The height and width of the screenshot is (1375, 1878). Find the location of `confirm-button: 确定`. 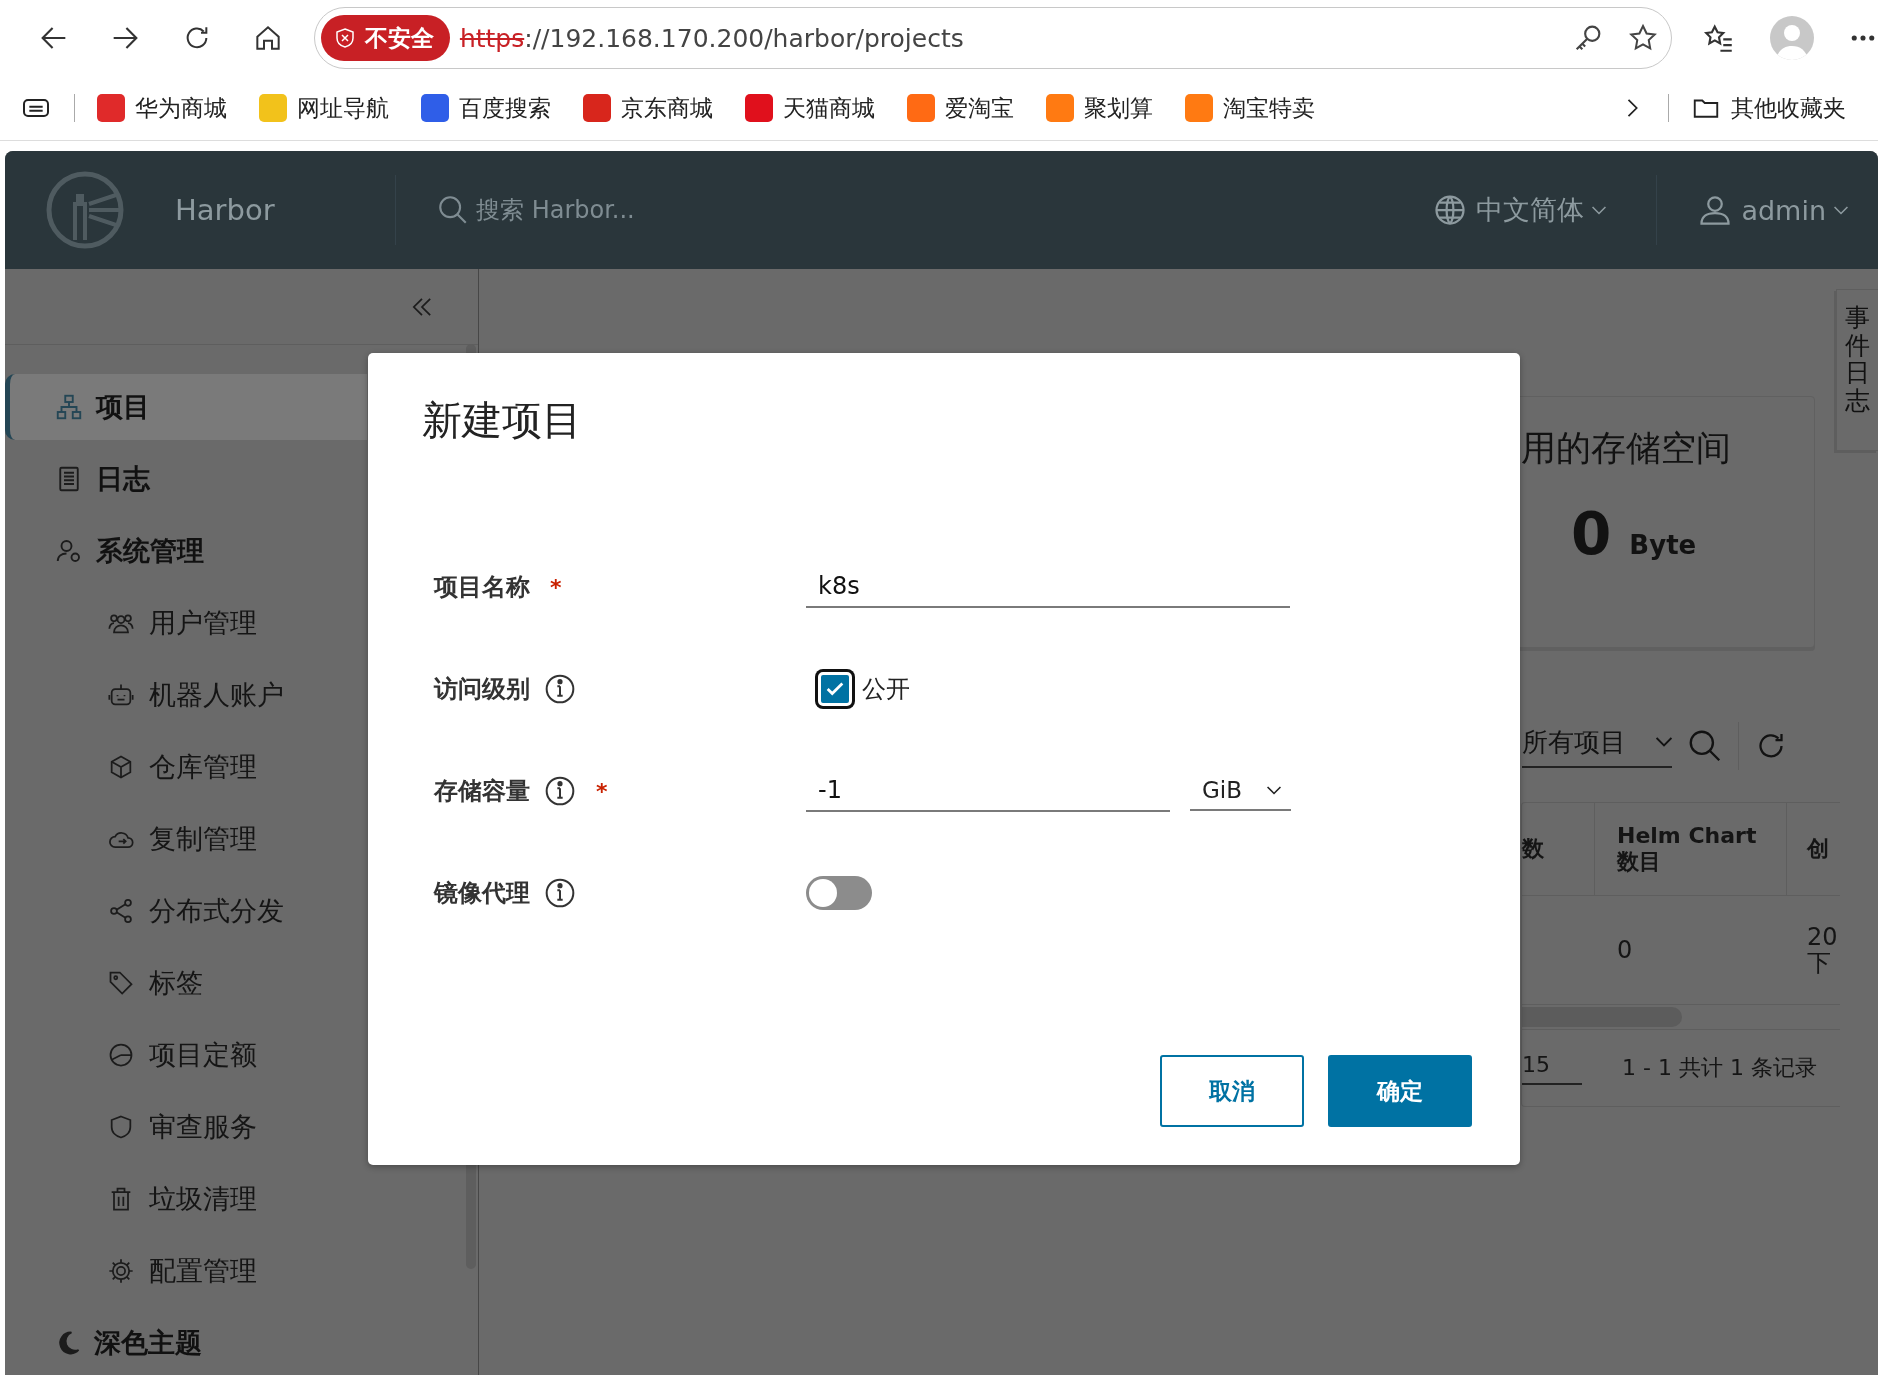

confirm-button: 确定 is located at coordinates (1400, 1091).